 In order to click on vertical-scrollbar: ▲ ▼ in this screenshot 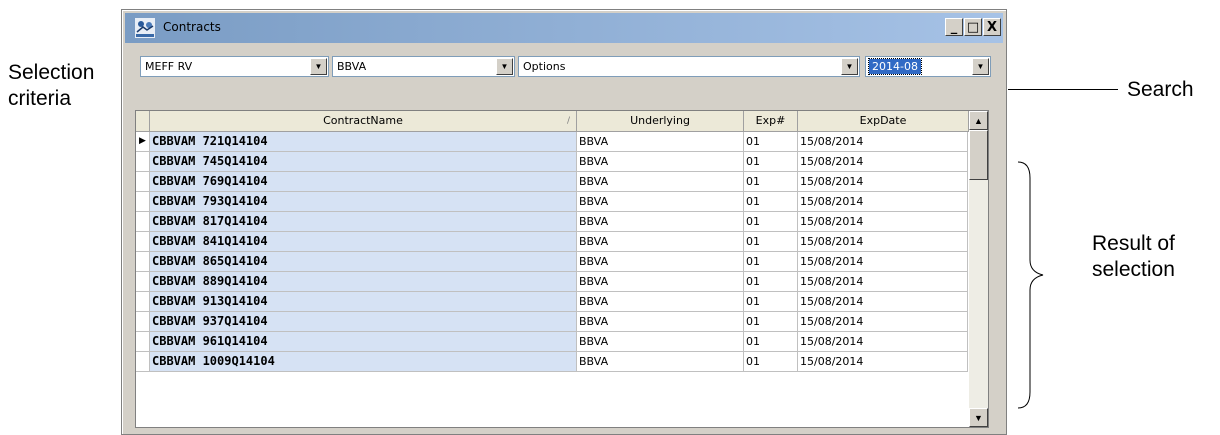, I will do `click(978, 269)`.